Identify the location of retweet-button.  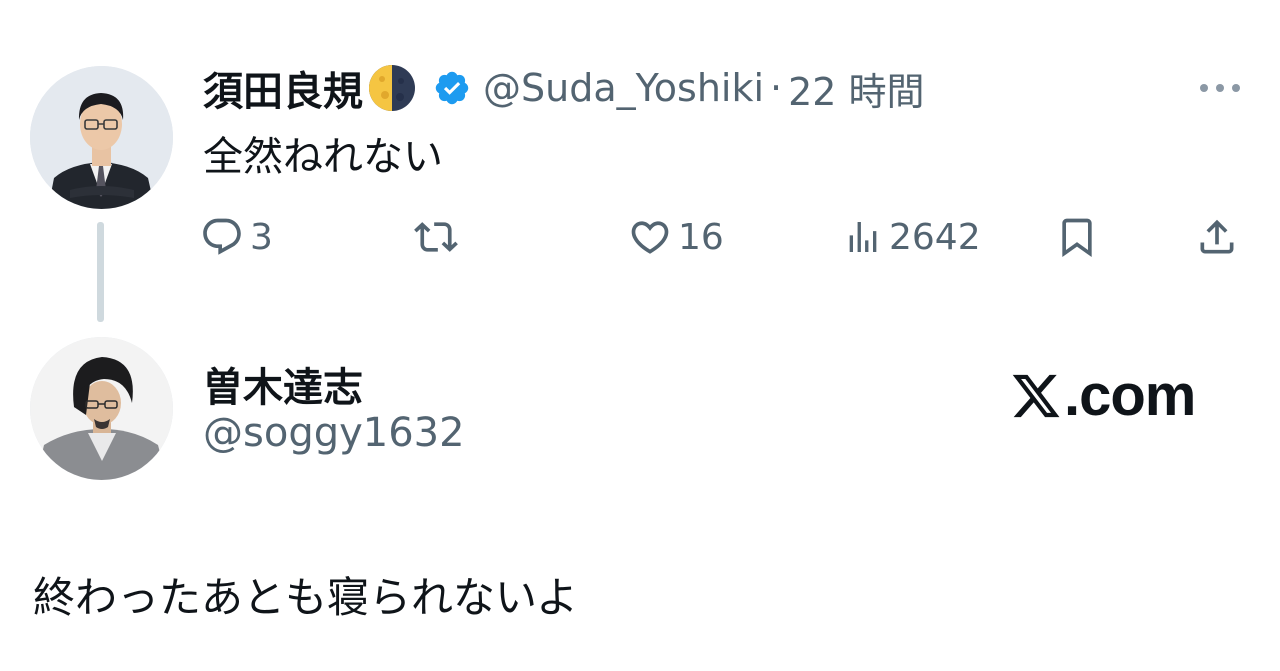
(439, 237).